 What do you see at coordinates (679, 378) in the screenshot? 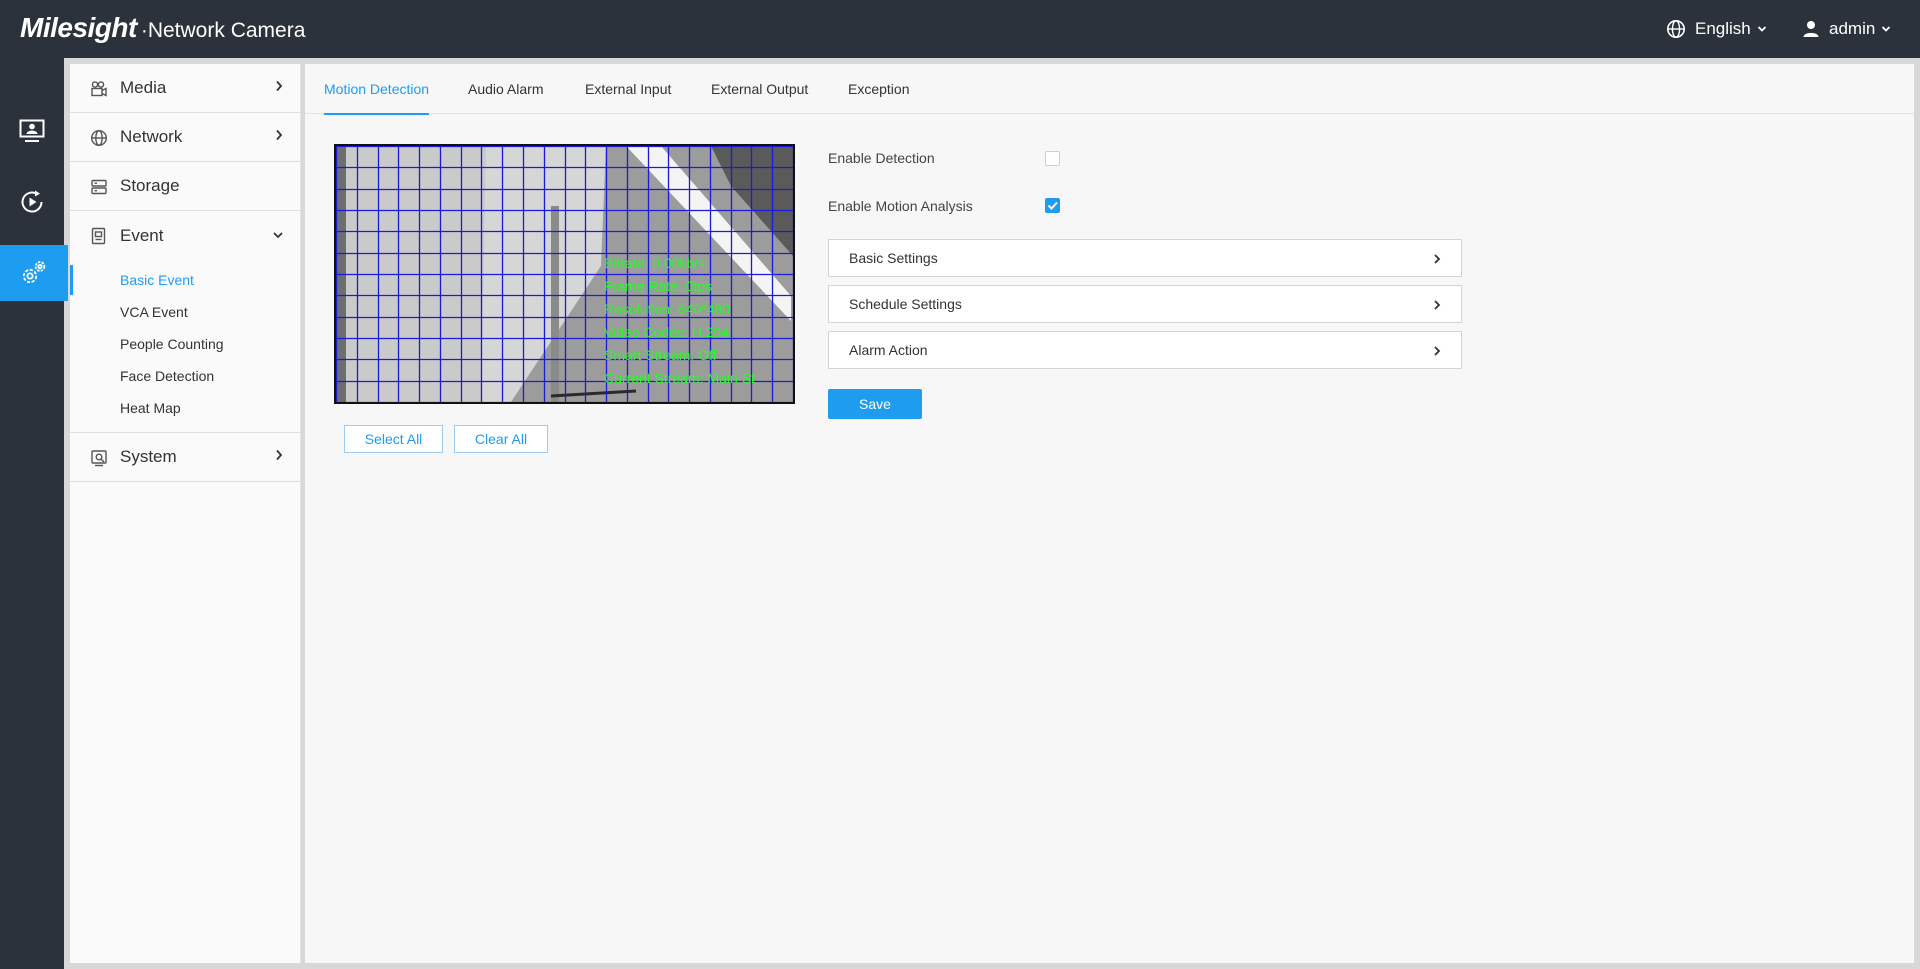
I see `osd-current-stream: Current Stream: Main St` at bounding box center [679, 378].